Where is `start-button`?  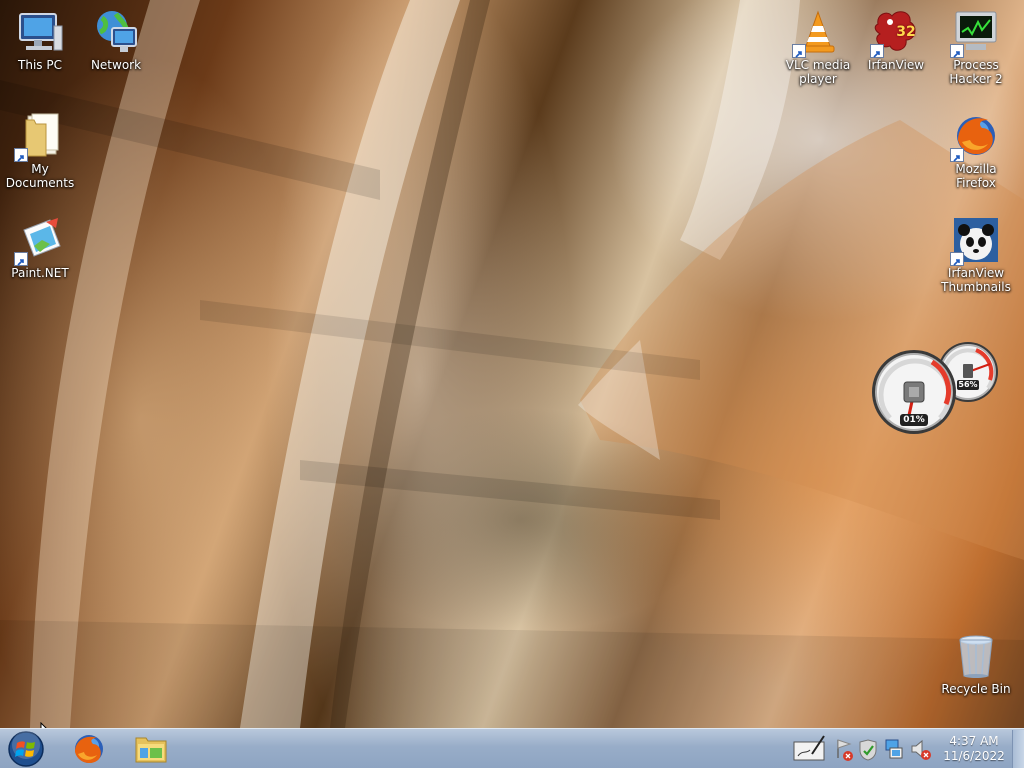 start-button is located at coordinates (26, 749).